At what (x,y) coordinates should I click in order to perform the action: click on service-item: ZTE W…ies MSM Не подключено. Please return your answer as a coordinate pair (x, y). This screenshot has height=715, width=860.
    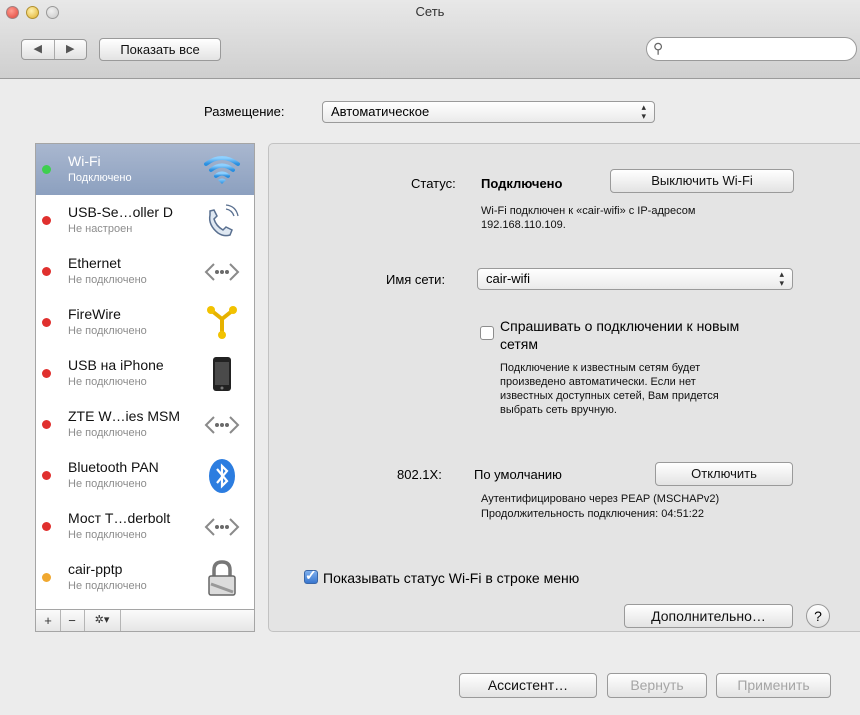
    Looking at the image, I should click on (145, 424).